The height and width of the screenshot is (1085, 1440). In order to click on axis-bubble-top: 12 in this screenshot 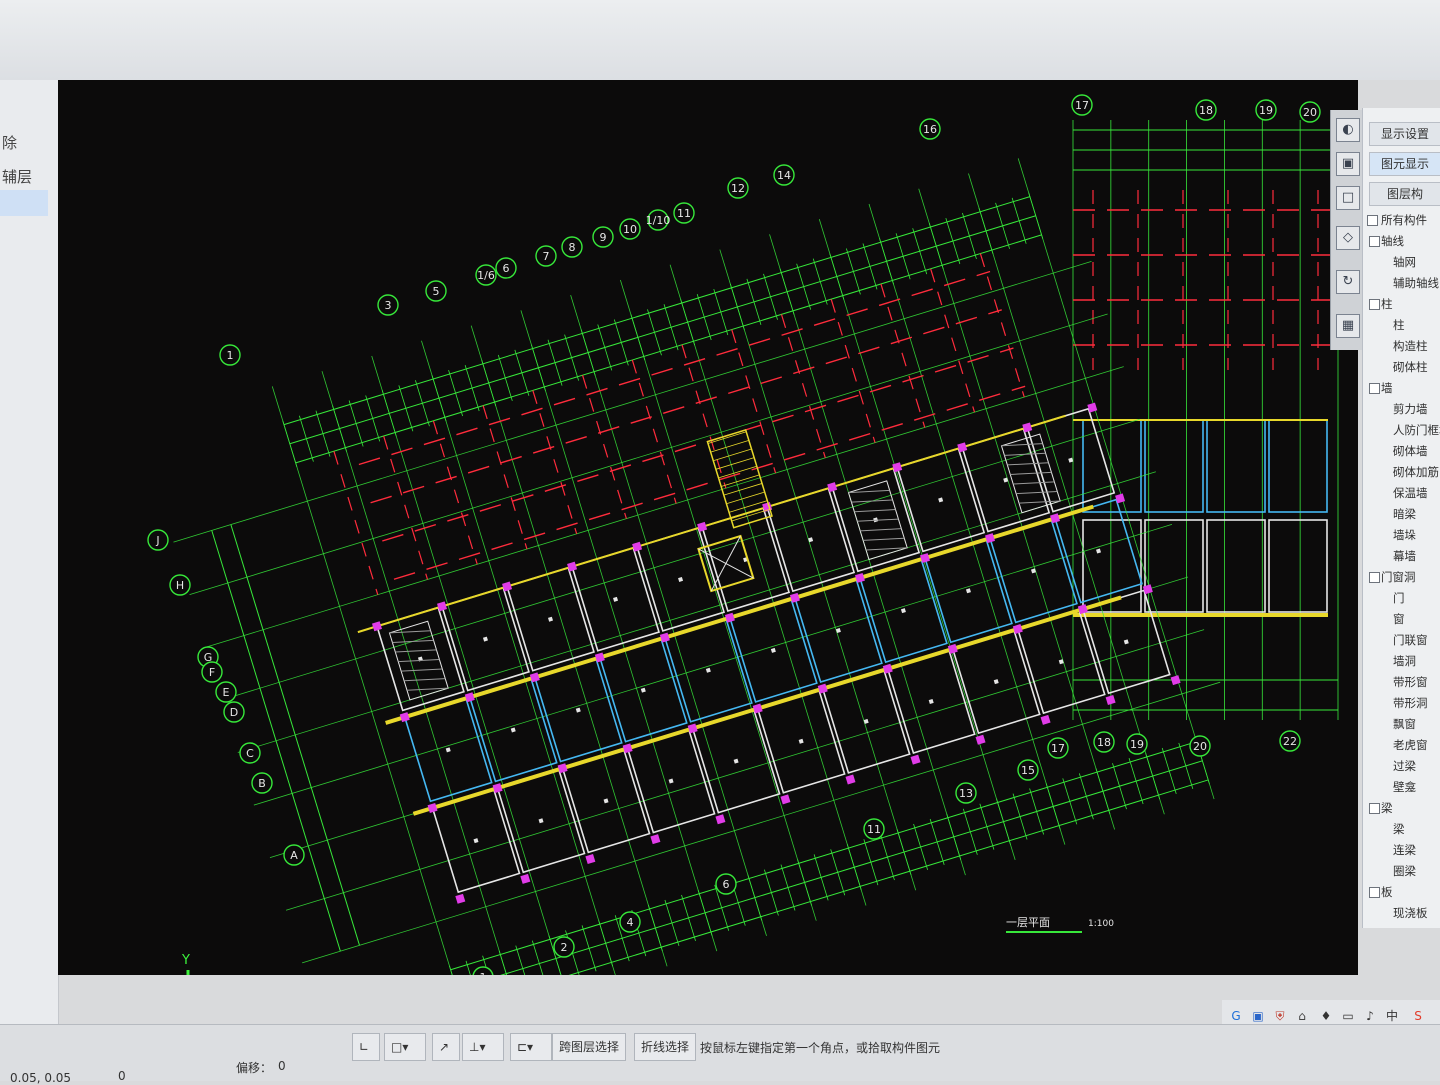, I will do `click(738, 188)`.